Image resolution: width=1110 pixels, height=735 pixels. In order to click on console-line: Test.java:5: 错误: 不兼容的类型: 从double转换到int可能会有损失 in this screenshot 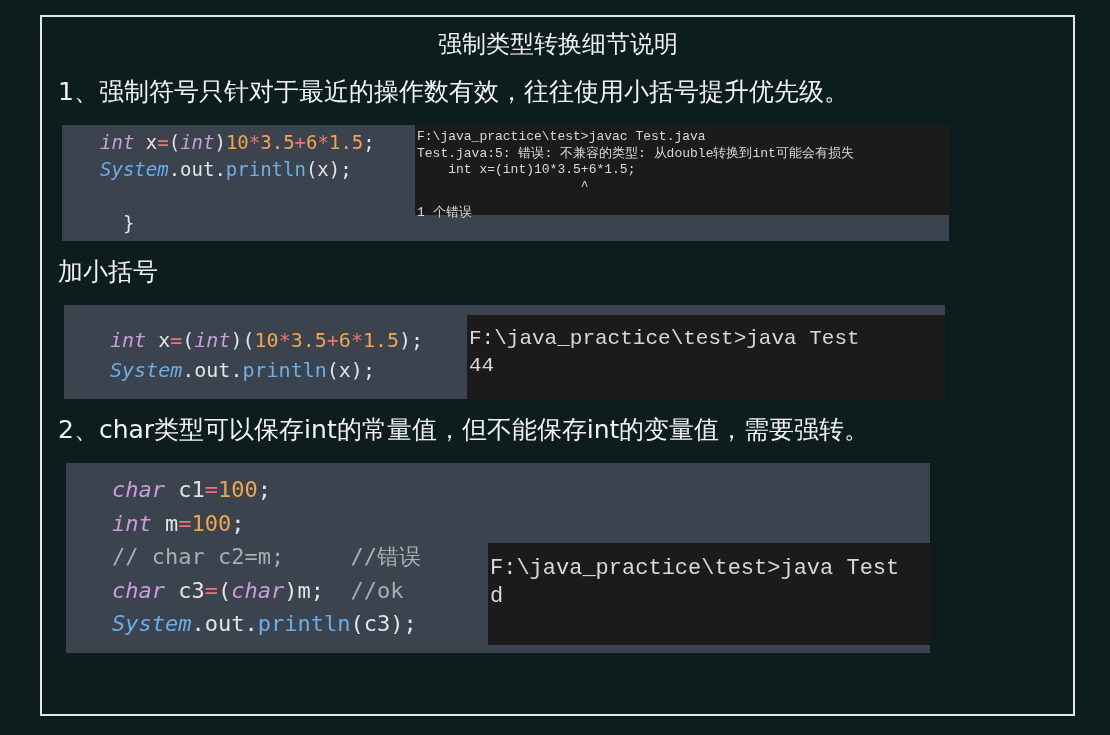, I will do `click(636, 153)`.